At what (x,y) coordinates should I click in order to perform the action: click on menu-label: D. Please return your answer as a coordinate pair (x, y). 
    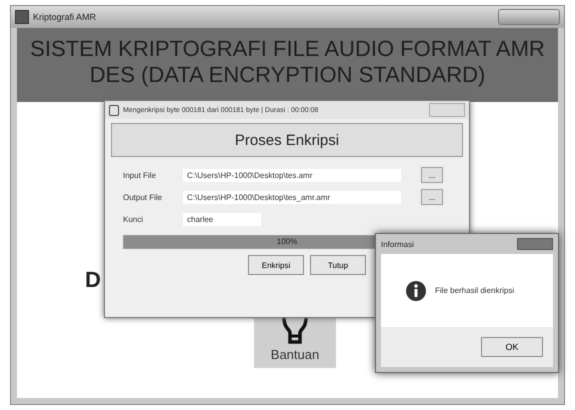
    Looking at the image, I should click on (93, 280).